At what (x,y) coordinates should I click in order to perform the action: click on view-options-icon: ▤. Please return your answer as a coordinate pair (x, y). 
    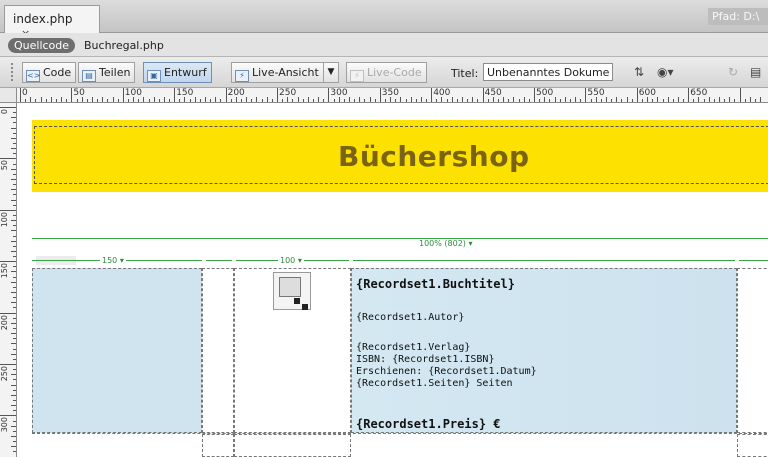
    Looking at the image, I should click on (755, 72).